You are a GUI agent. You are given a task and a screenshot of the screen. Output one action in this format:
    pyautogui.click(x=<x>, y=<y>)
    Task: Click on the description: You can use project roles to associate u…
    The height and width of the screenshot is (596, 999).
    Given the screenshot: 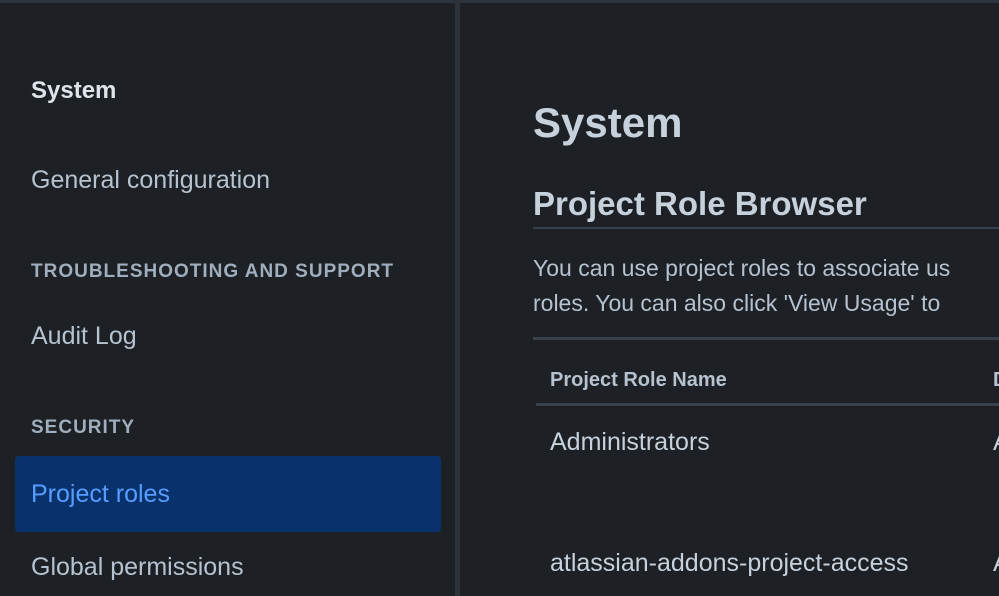 What is the action you would take?
    pyautogui.click(x=766, y=286)
    